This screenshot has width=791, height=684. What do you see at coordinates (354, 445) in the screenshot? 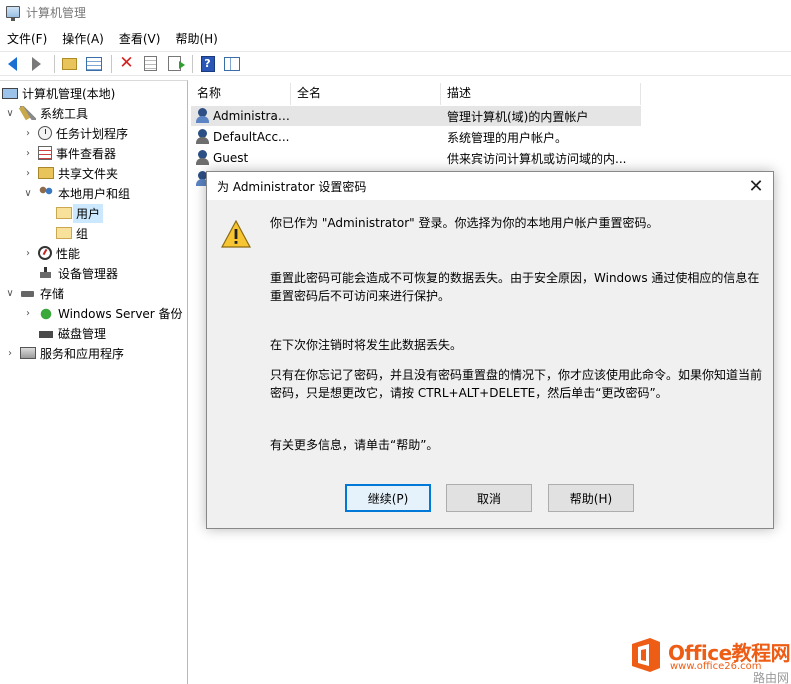
I see `dialog-message-help: 有关更多信息，请单击“帮助”。` at bounding box center [354, 445].